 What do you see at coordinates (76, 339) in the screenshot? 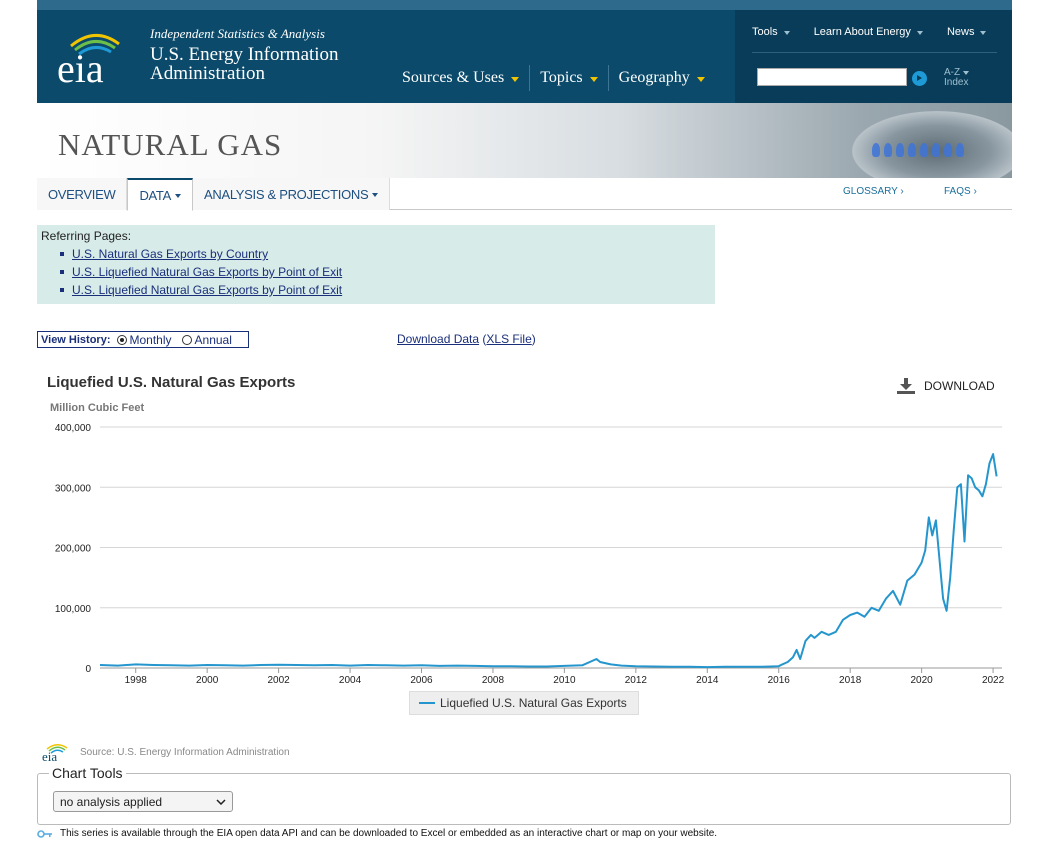
I see `view-history-label: View History:` at bounding box center [76, 339].